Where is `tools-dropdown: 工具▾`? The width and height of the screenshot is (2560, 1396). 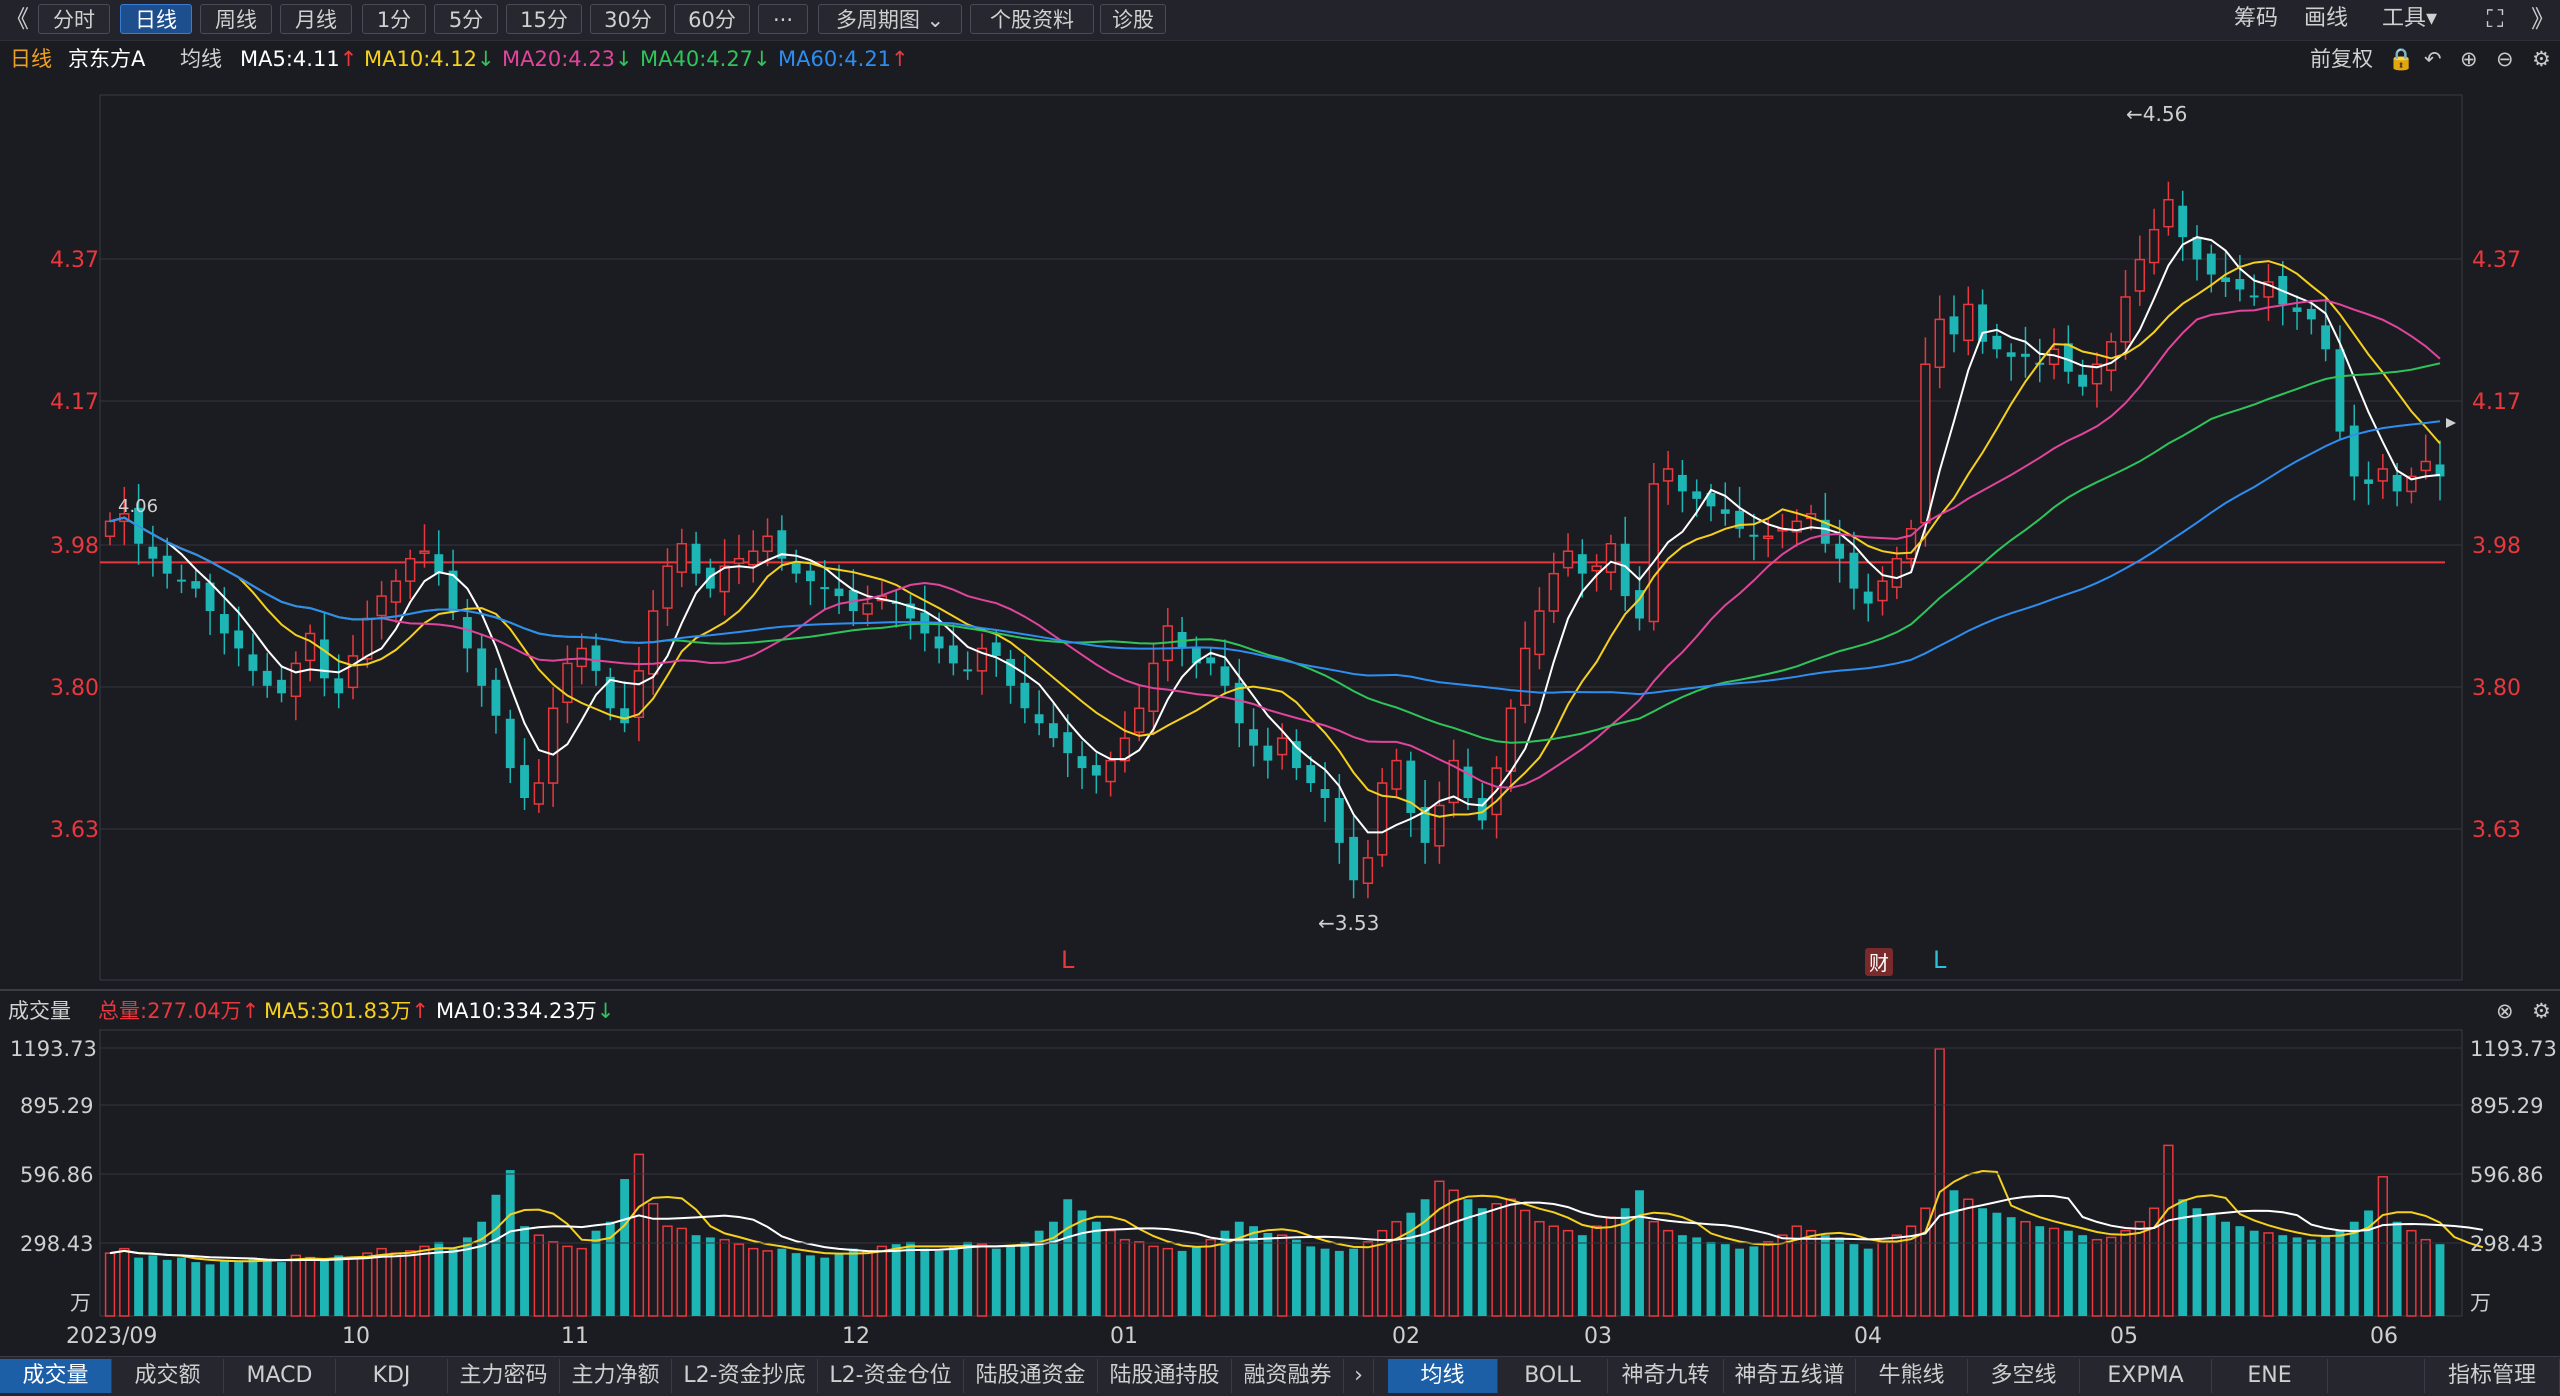
tools-dropdown: 工具▾ is located at coordinates (2409, 19).